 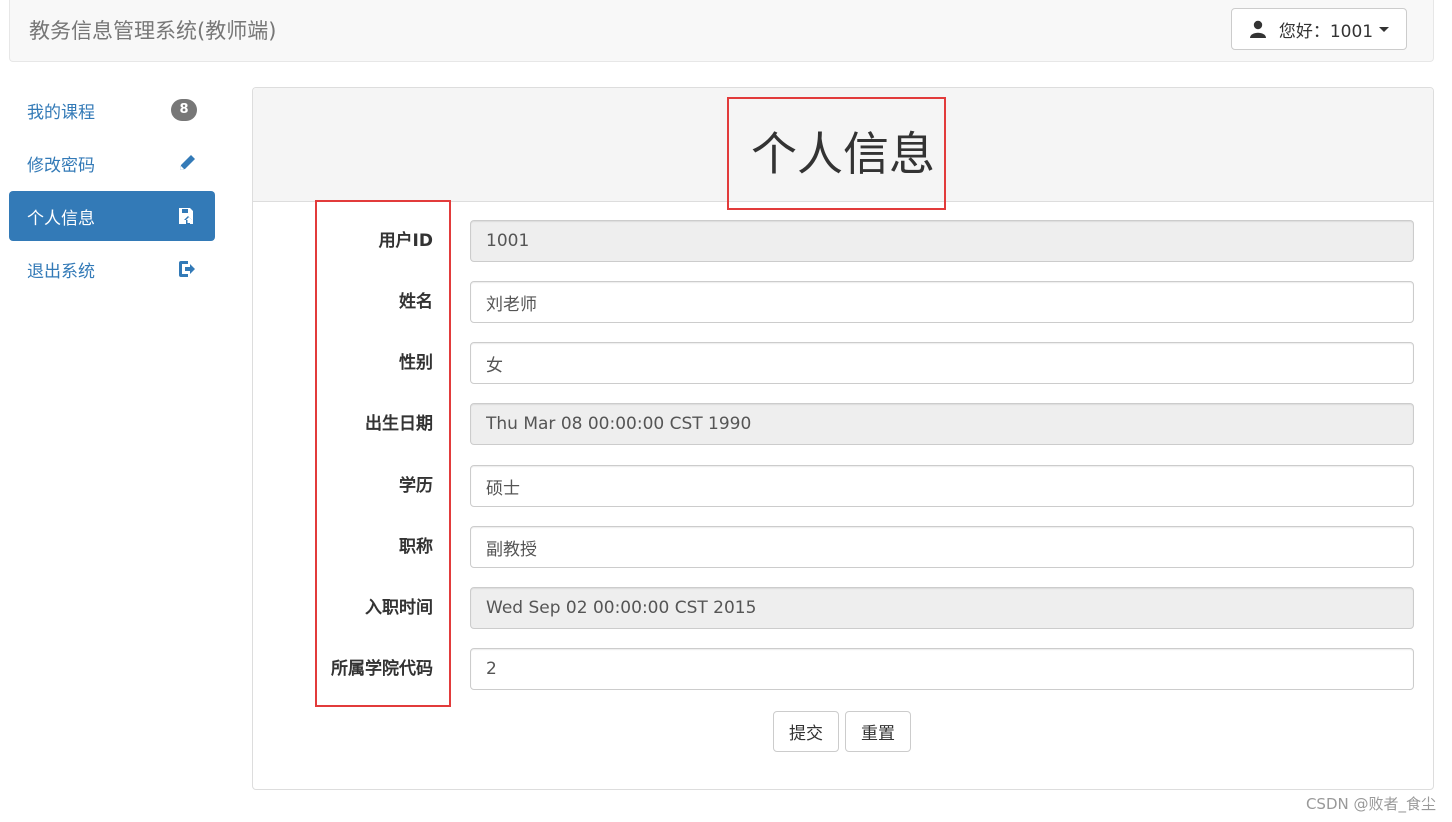 What do you see at coordinates (61, 218) in the screenshot?
I see `sidebar-item-label: 个人信息` at bounding box center [61, 218].